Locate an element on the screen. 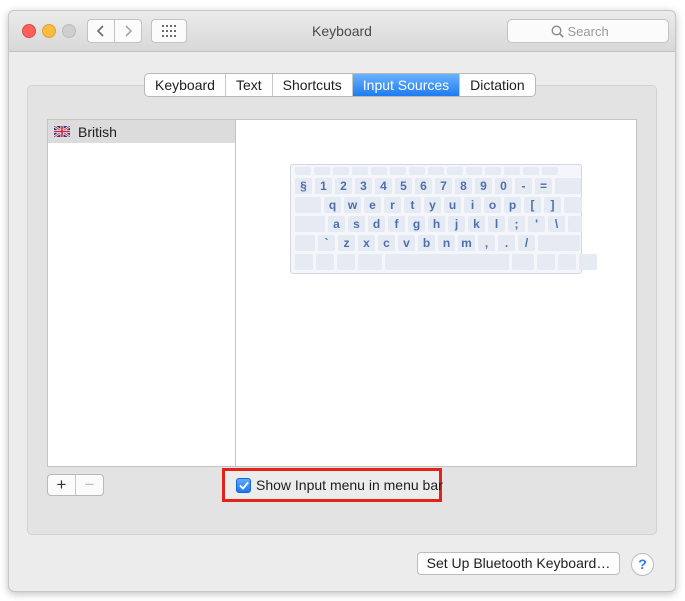 Image resolution: width=685 pixels, height=601 pixels. list-item-british: British is located at coordinates (142, 131).